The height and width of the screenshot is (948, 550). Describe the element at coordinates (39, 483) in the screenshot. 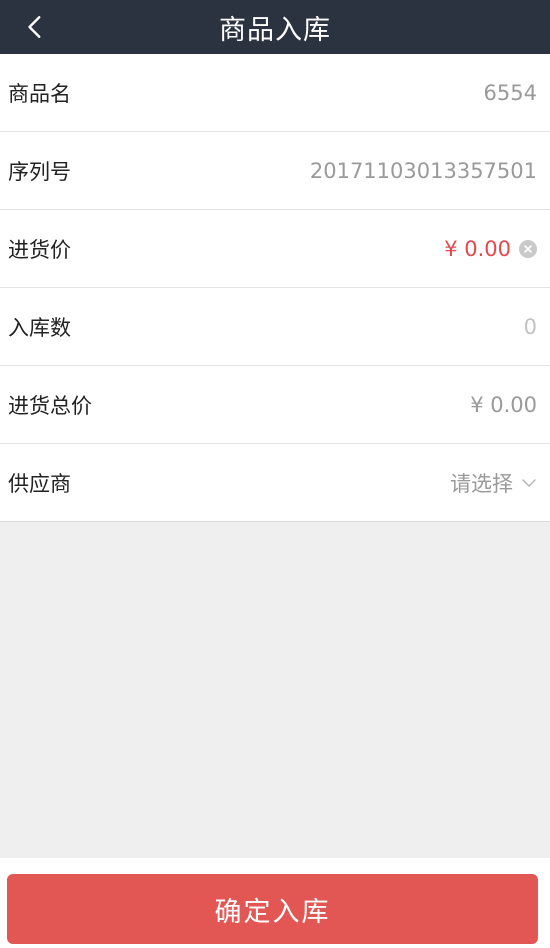

I see `supplier-label: 供应商` at that location.